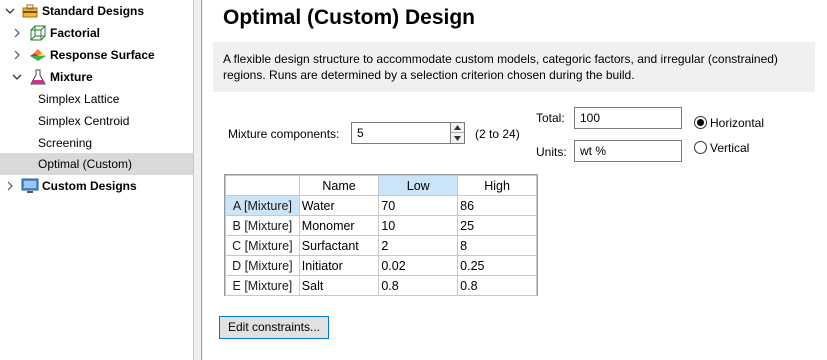 This screenshot has height=360, width=827. Describe the element at coordinates (418, 285) in the screenshot. I see `low-cell: 0.8` at that location.